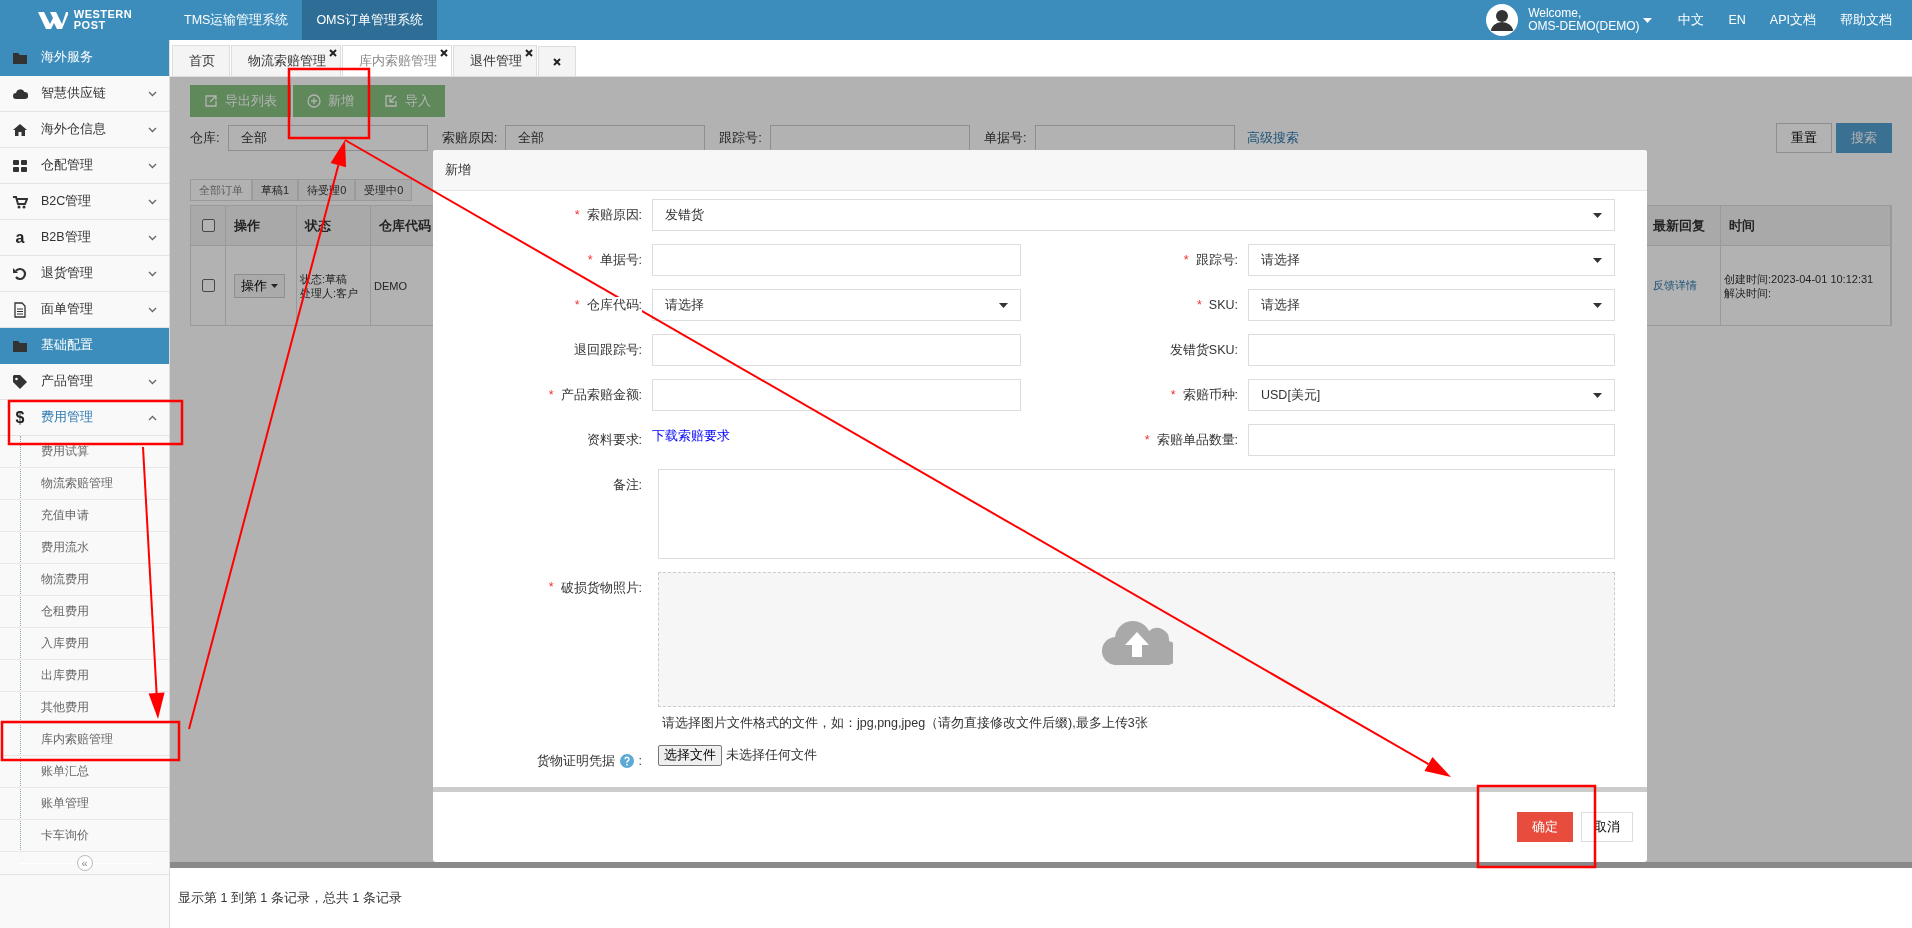 The height and width of the screenshot is (928, 1912). Describe the element at coordinates (1136, 639) in the screenshot. I see `upload-area` at that location.